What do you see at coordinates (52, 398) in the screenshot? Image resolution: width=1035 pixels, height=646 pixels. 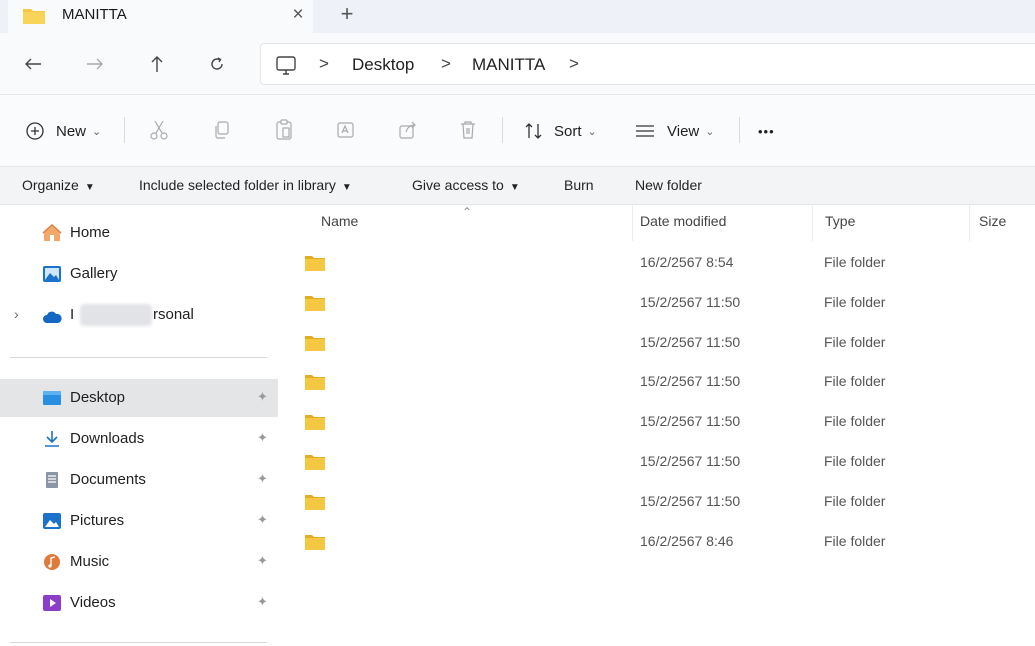 I see `desktop-folder-icon` at bounding box center [52, 398].